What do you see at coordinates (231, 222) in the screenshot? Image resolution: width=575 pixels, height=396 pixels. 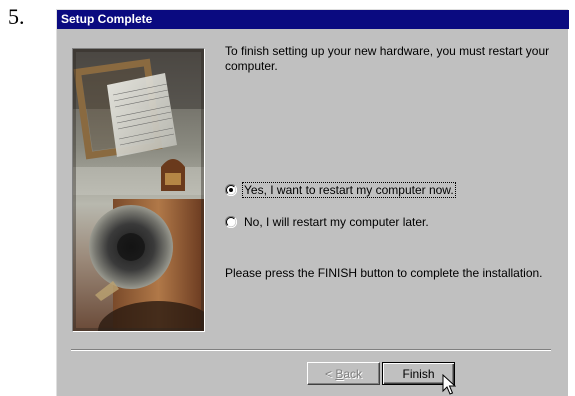 I see `radio-unselected-icon` at bounding box center [231, 222].